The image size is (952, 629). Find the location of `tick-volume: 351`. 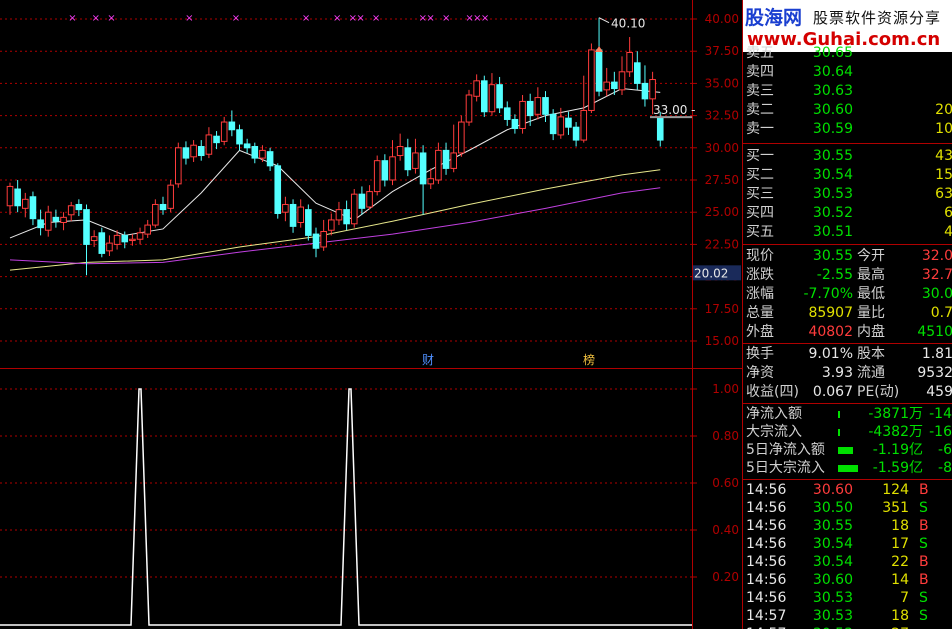

tick-volume: 351 is located at coordinates (895, 508).